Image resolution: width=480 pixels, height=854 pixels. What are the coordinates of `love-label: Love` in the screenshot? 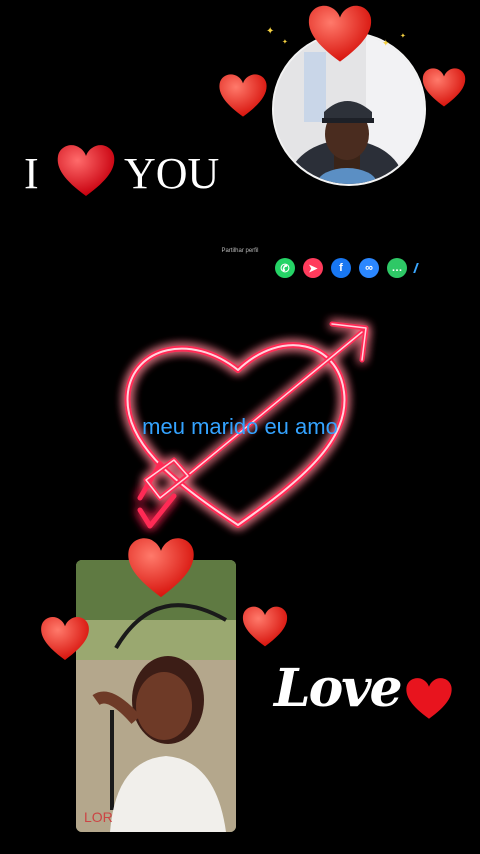 It's located at (338, 688).